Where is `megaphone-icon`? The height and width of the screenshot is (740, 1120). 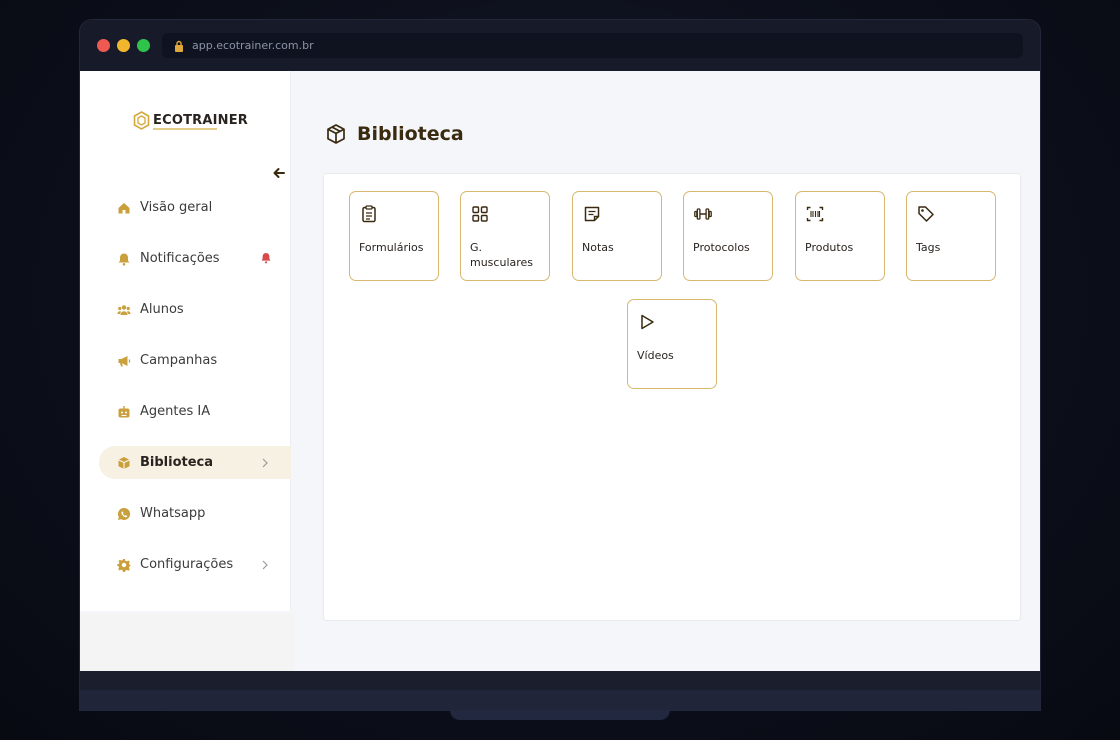 megaphone-icon is located at coordinates (124, 361).